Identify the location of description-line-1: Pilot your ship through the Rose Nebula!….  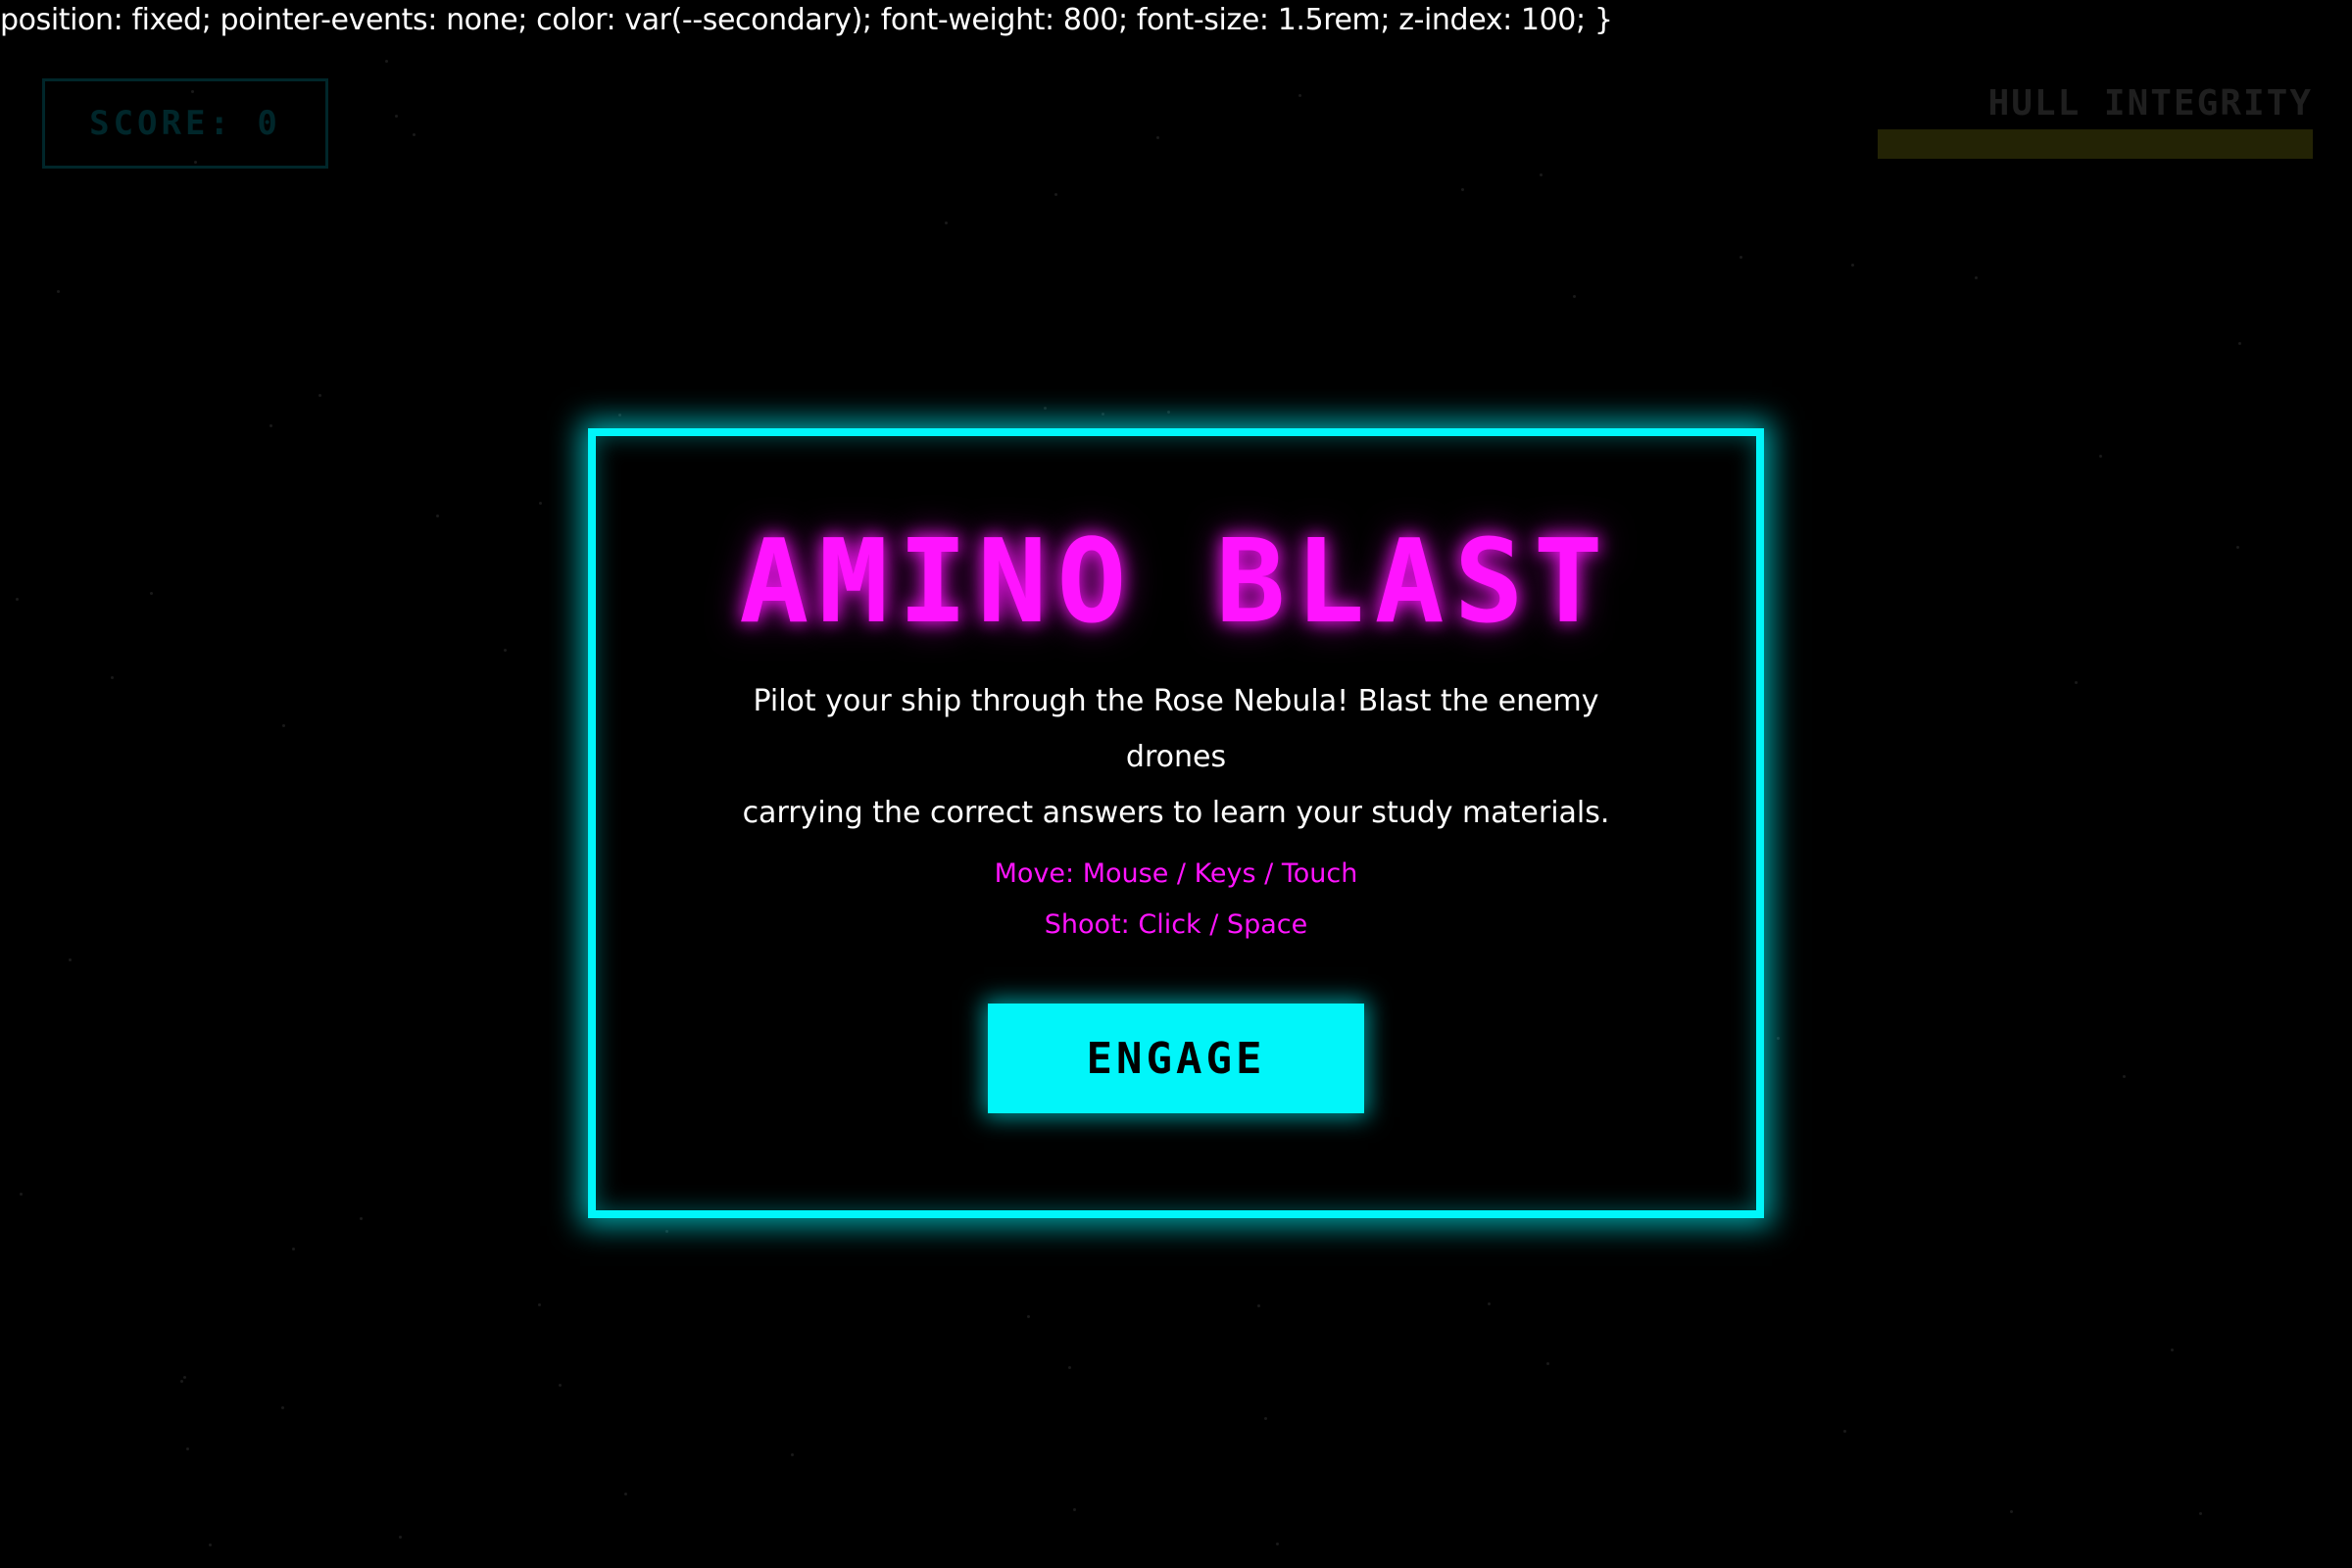
(1176, 729).